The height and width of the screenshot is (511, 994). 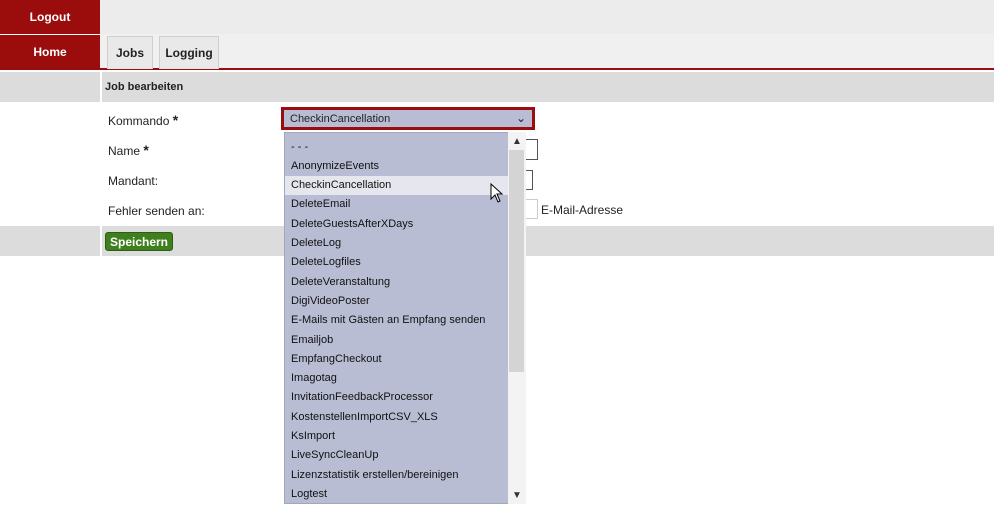 I want to click on logout-button: Logout, so click(x=50, y=17).